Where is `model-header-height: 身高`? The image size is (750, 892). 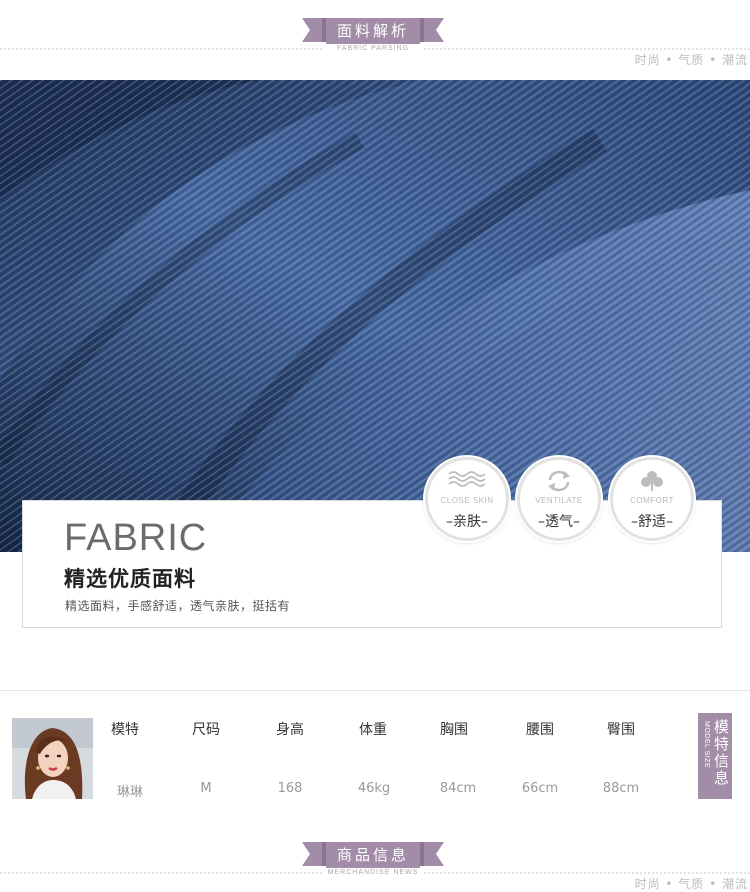
model-header-height: 身高 is located at coordinates (290, 730).